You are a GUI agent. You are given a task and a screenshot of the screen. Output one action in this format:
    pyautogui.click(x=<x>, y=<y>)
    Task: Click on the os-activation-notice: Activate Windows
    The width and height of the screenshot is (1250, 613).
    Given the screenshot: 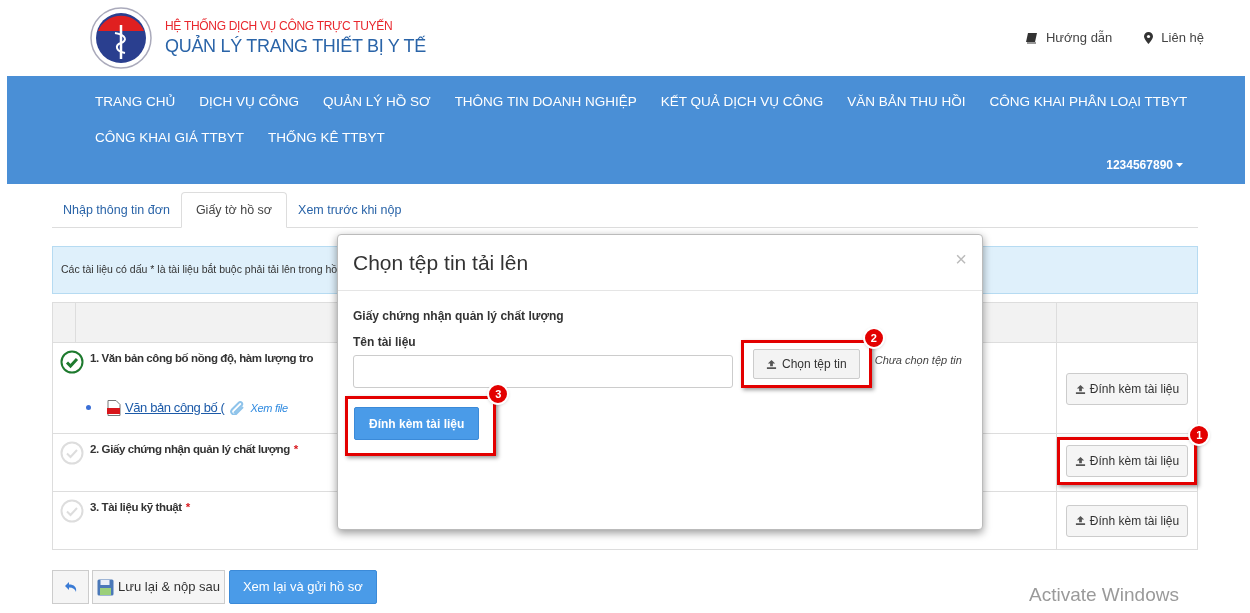 What is the action you would take?
    pyautogui.click(x=1104, y=595)
    